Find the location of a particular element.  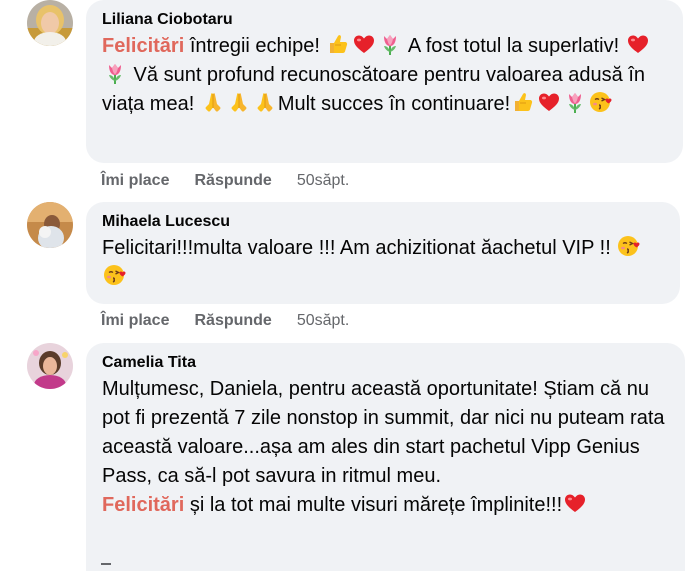

author-name: Liliana Ciobotaru is located at coordinates (384, 20).